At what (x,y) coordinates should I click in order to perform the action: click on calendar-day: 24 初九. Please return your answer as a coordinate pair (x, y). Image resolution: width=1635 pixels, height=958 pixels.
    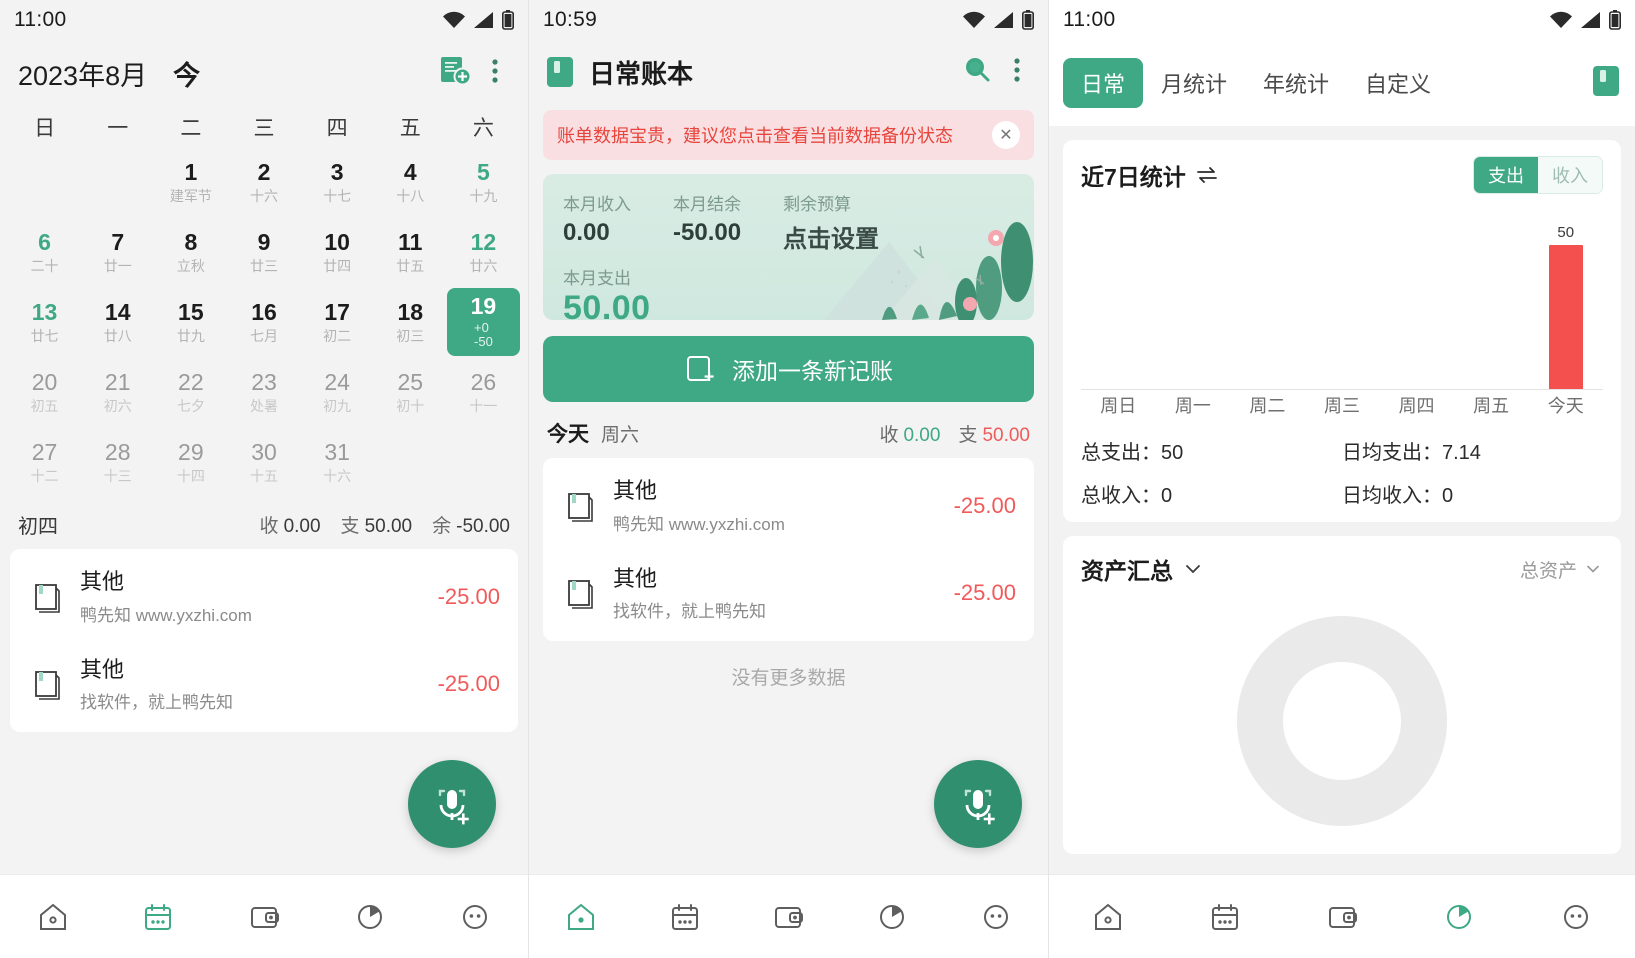
    Looking at the image, I should click on (337, 392).